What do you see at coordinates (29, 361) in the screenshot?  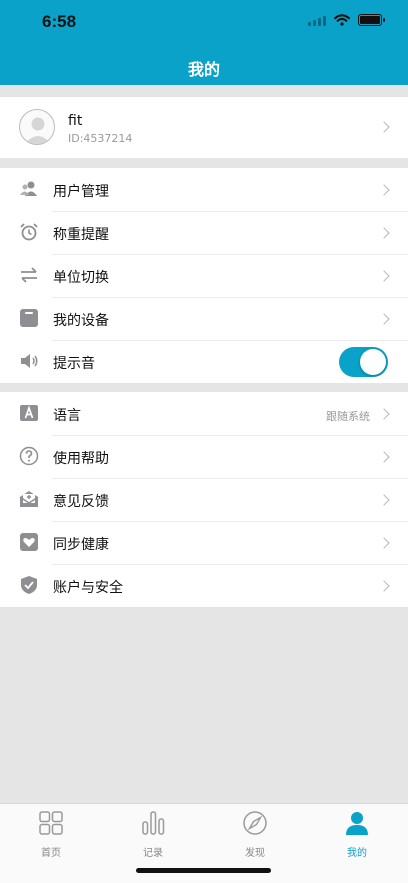 I see `speaker-icon` at bounding box center [29, 361].